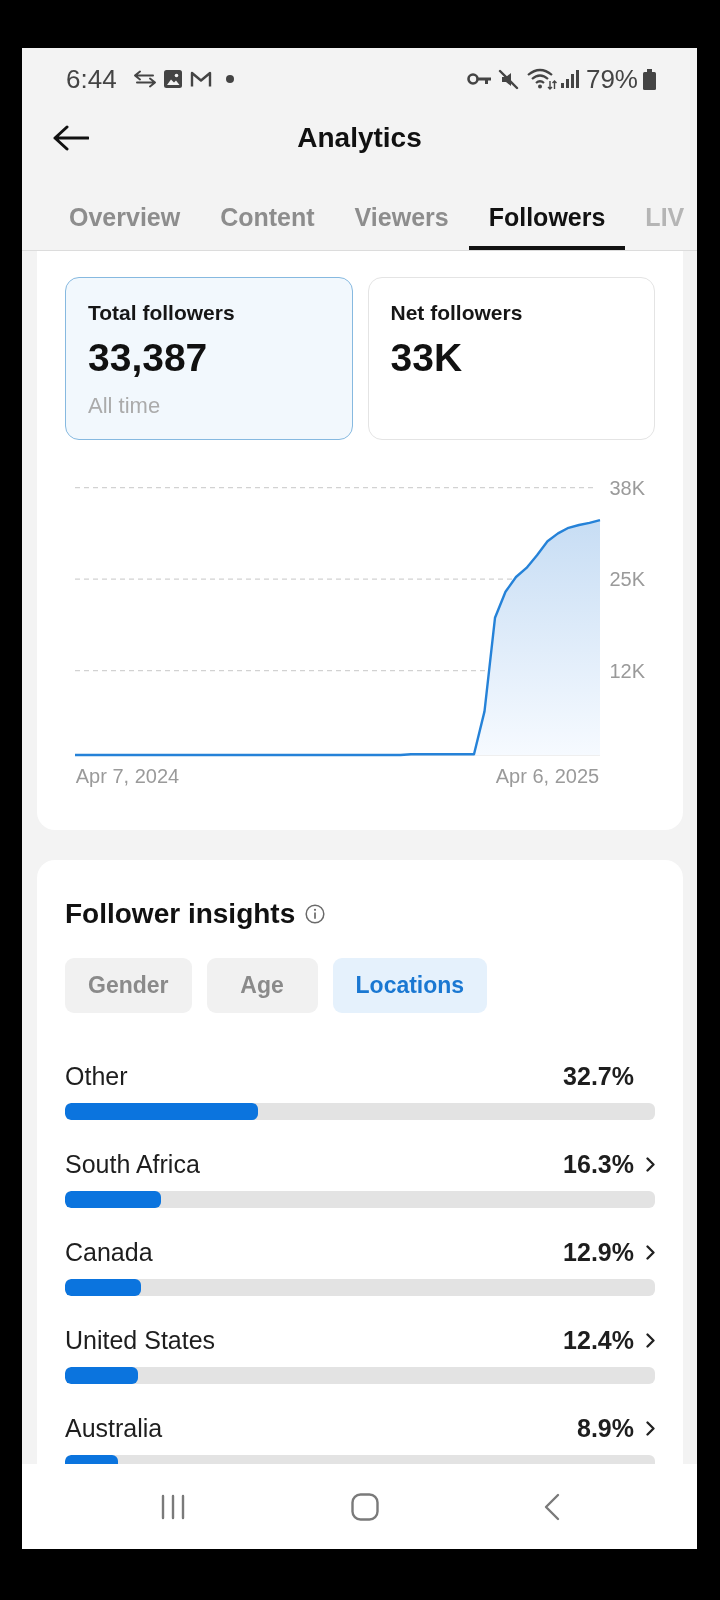 Image resolution: width=720 pixels, height=1600 pixels. Describe the element at coordinates (71, 138) in the screenshot. I see `back-arrow-icon` at that location.